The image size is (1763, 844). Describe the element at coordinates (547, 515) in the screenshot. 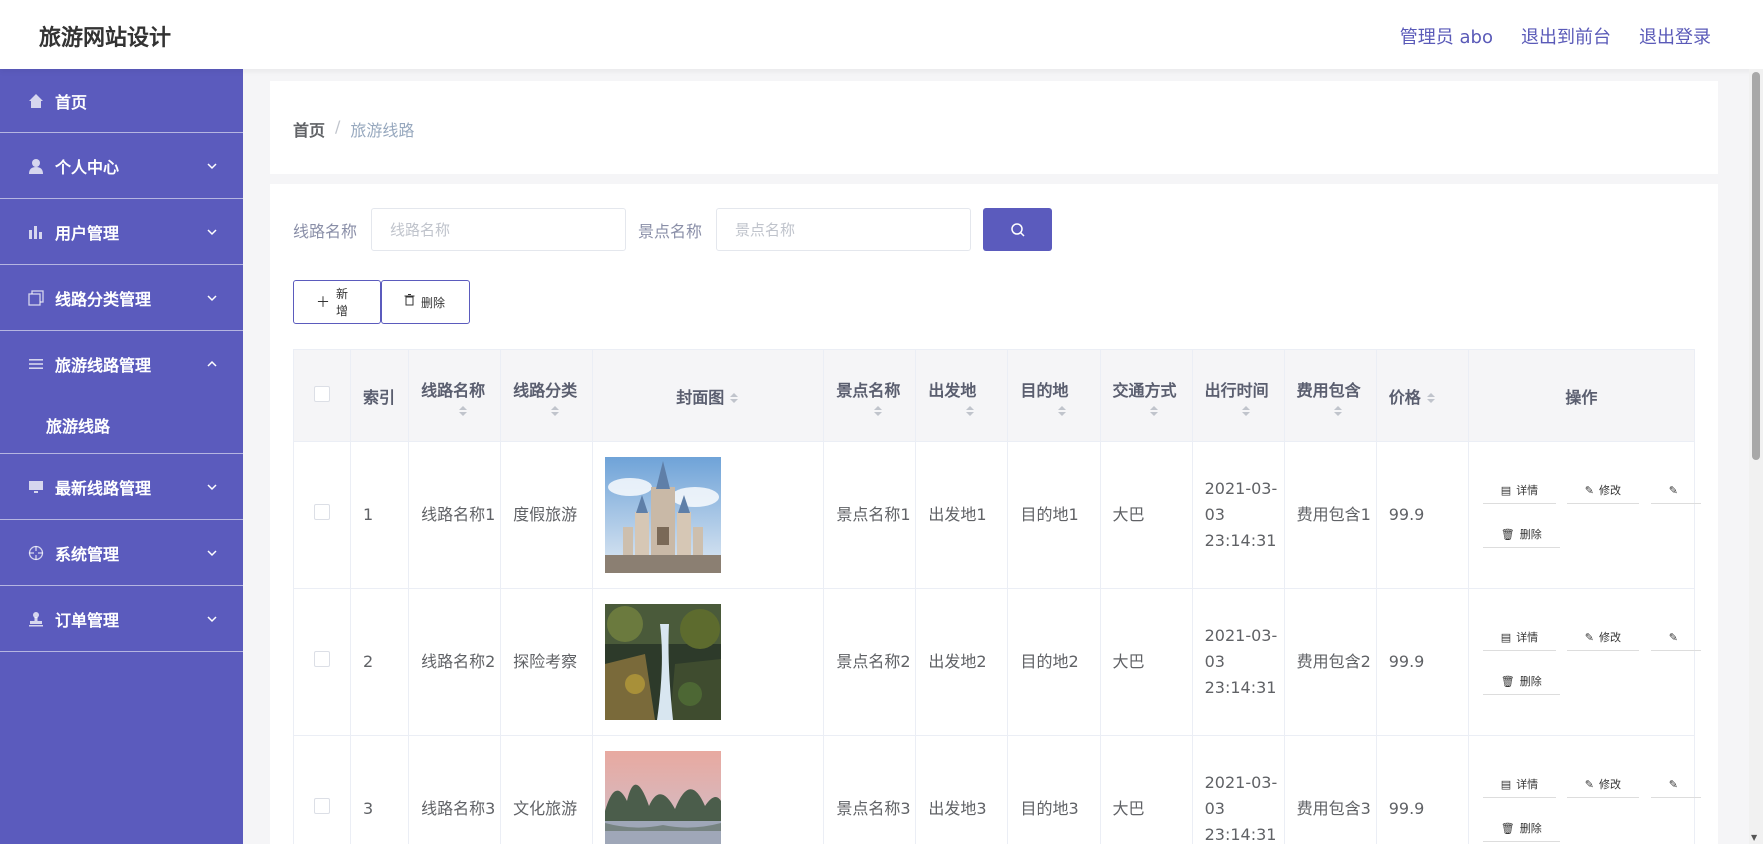

I see `cell-category: 度假旅游` at that location.